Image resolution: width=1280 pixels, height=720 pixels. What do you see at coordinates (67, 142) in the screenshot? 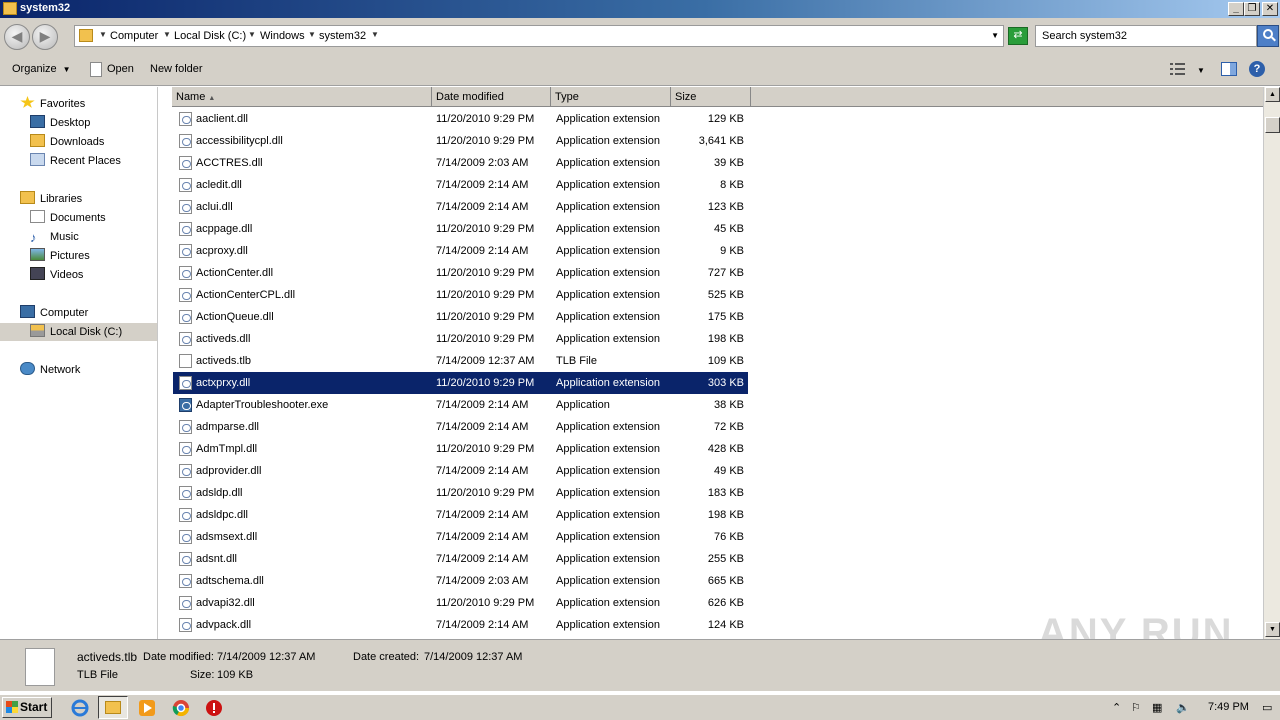
I see `nav-downloads: Downloads` at bounding box center [67, 142].